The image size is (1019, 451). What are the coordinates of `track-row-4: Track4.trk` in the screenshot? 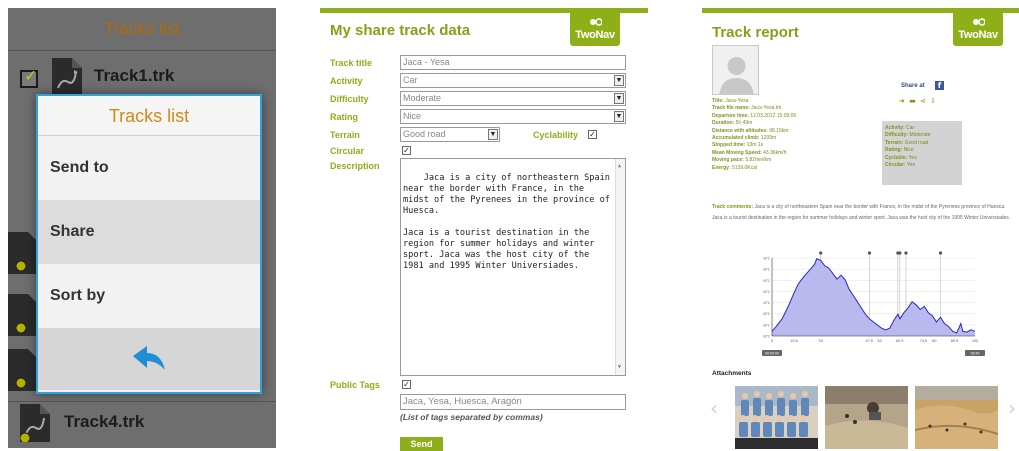 It's located at (142, 423).